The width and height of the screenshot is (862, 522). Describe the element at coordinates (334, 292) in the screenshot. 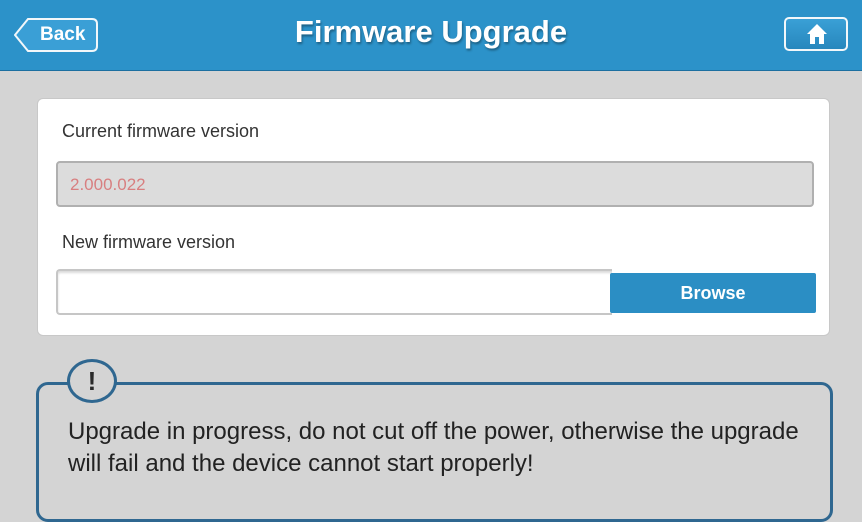

I see `new-firmware-input` at that location.